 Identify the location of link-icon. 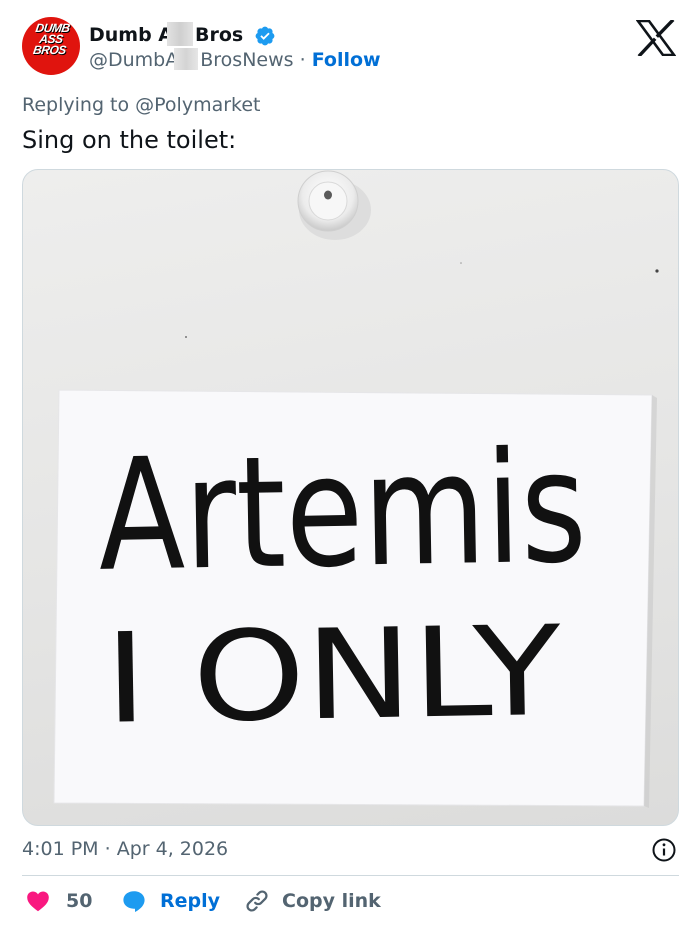
(257, 901).